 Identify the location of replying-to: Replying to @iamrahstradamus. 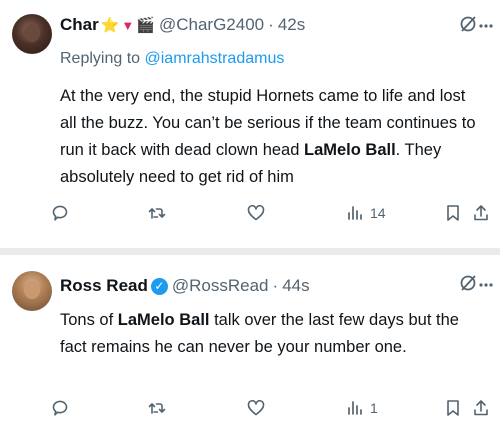
(172, 59).